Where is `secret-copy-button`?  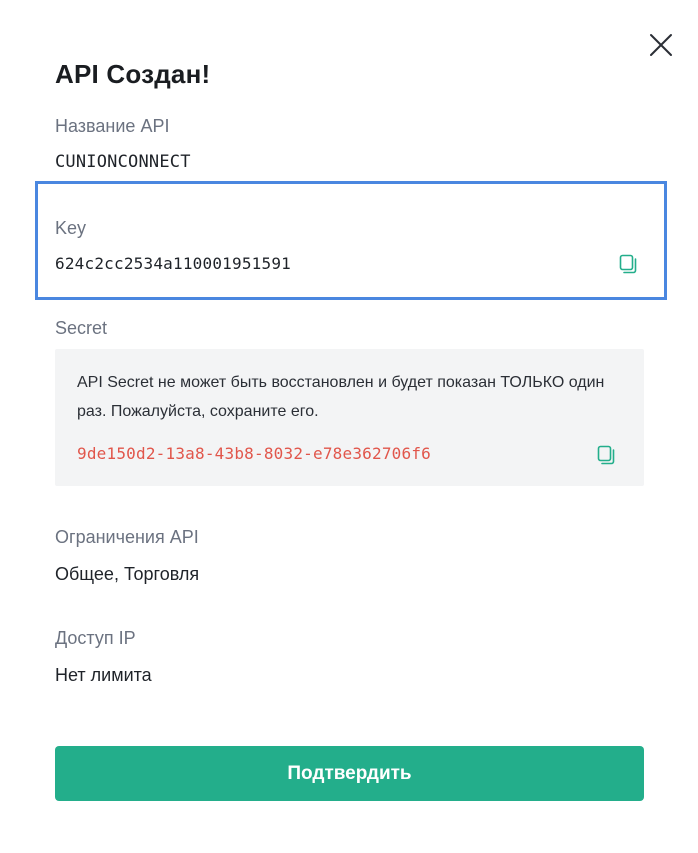 secret-copy-button is located at coordinates (606, 455).